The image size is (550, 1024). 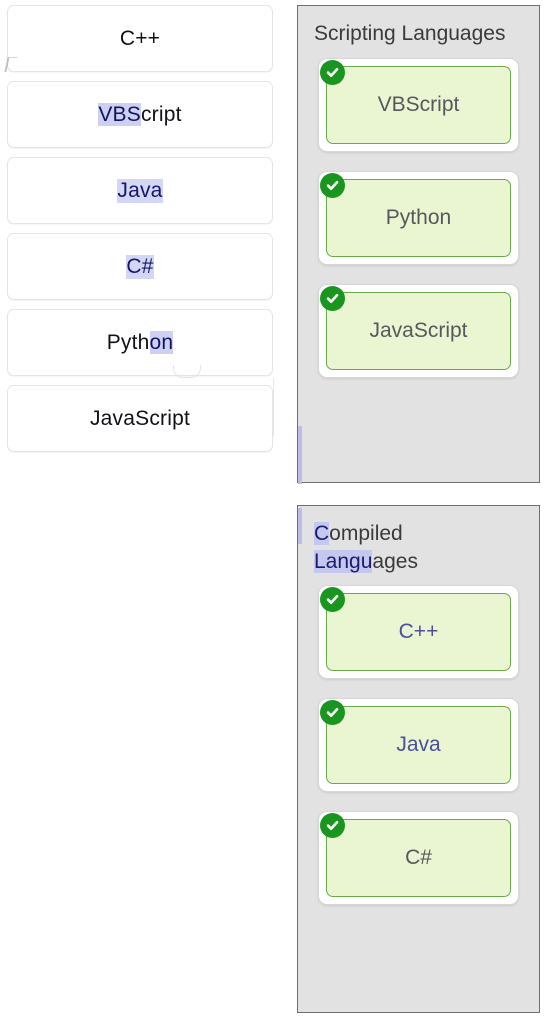 I want to click on language-card: C++, so click(x=418, y=632).